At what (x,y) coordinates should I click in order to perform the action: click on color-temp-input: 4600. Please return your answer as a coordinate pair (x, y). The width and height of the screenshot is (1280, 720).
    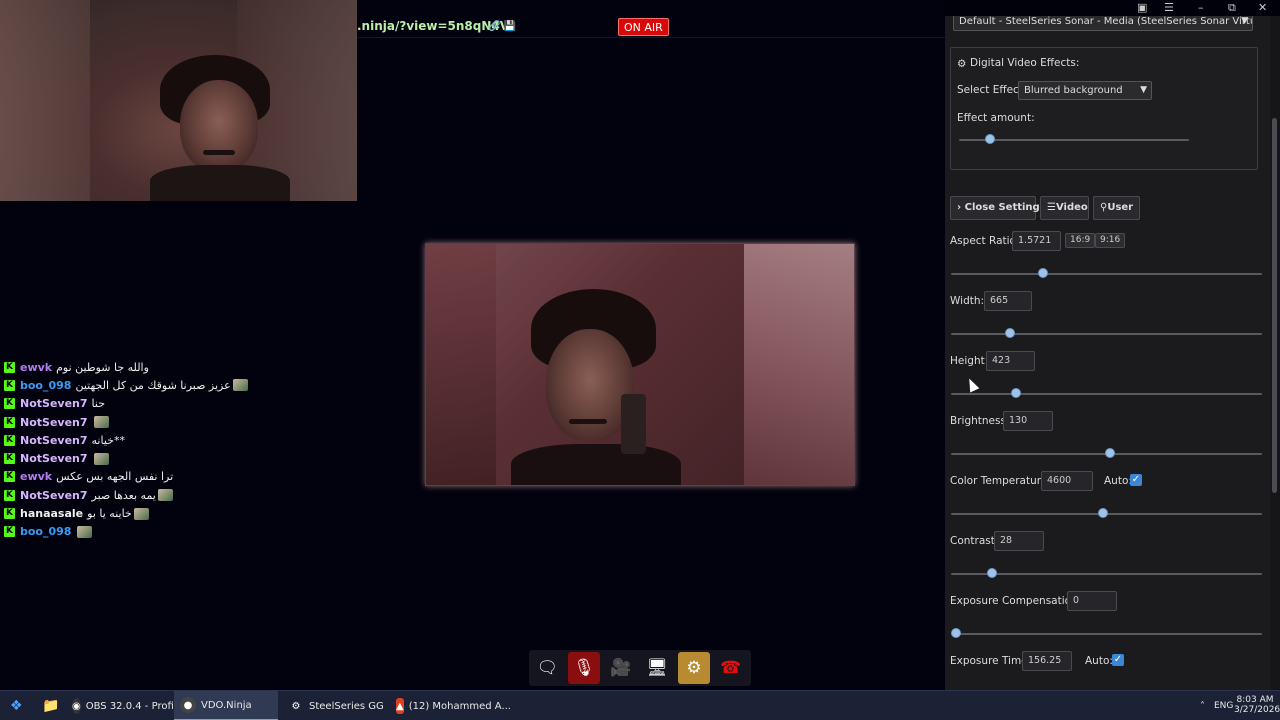
    Looking at the image, I should click on (1067, 481).